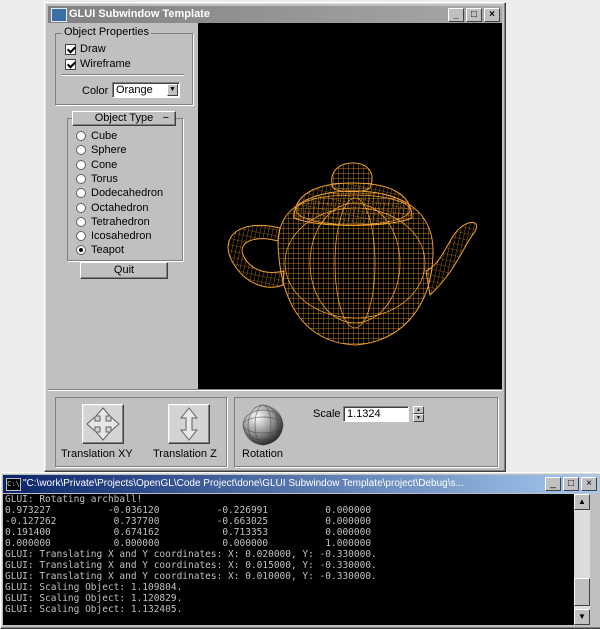 This screenshot has height=629, width=600. I want to click on console-close-button: ×, so click(589, 484).